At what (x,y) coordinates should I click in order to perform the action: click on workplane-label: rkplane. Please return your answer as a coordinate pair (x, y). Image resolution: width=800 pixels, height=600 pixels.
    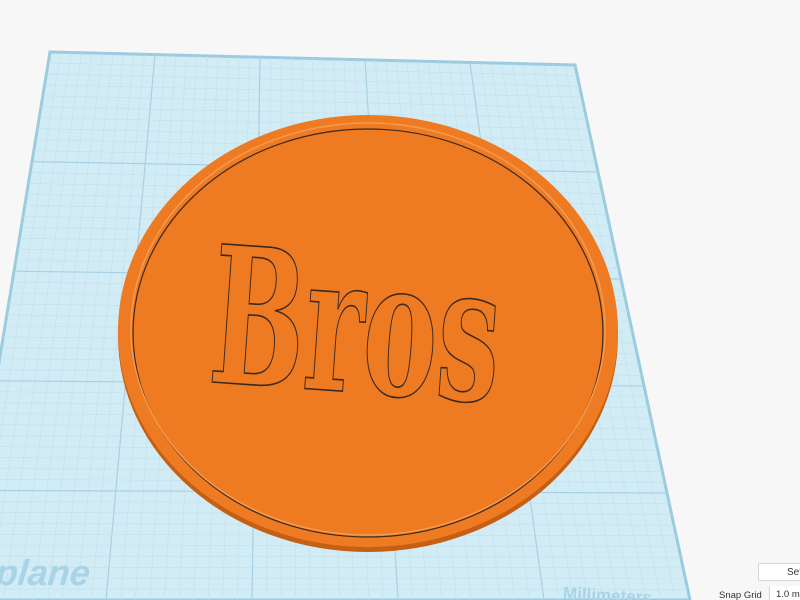
    Looking at the image, I should click on (46, 572).